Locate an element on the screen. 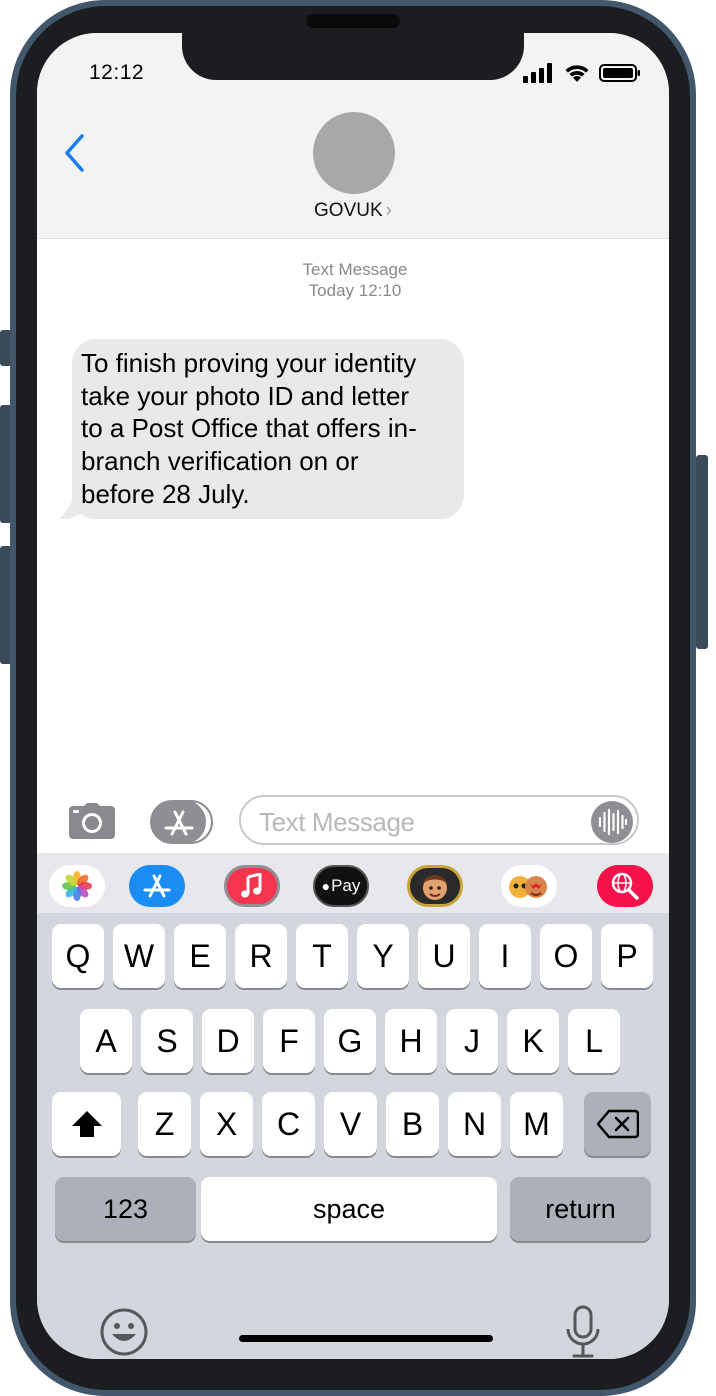 The width and height of the screenshot is (716, 1396). key-q: Q is located at coordinates (78, 956).